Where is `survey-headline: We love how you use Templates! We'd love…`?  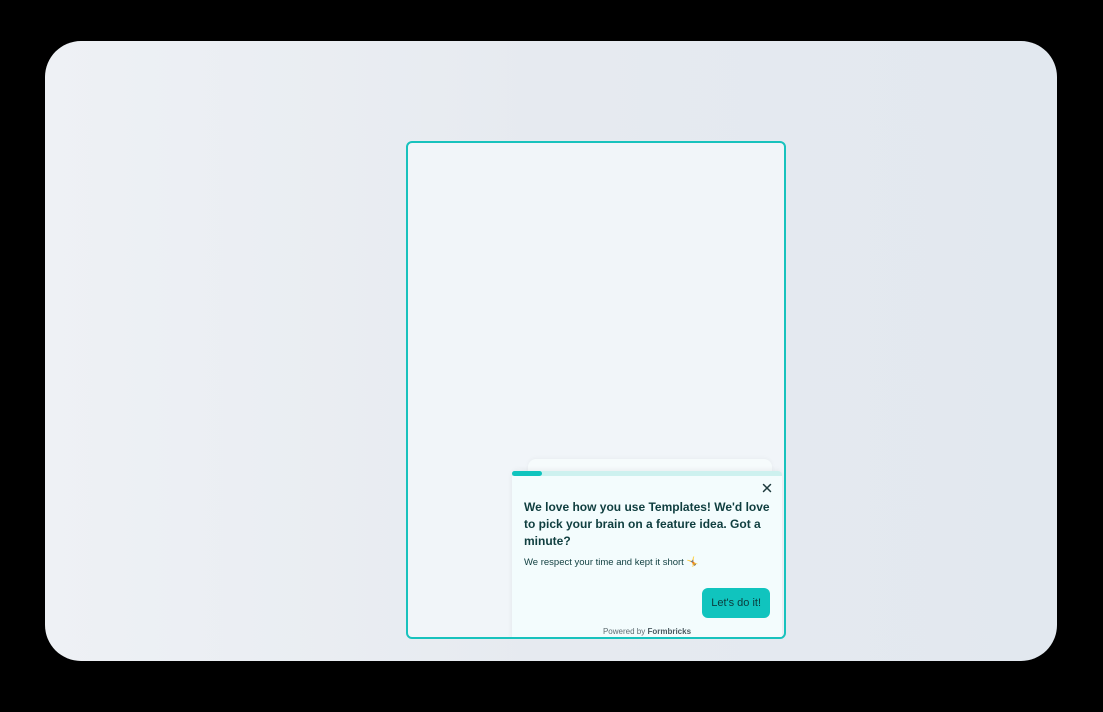 survey-headline: We love how you use Templates! We'd love… is located at coordinates (647, 524).